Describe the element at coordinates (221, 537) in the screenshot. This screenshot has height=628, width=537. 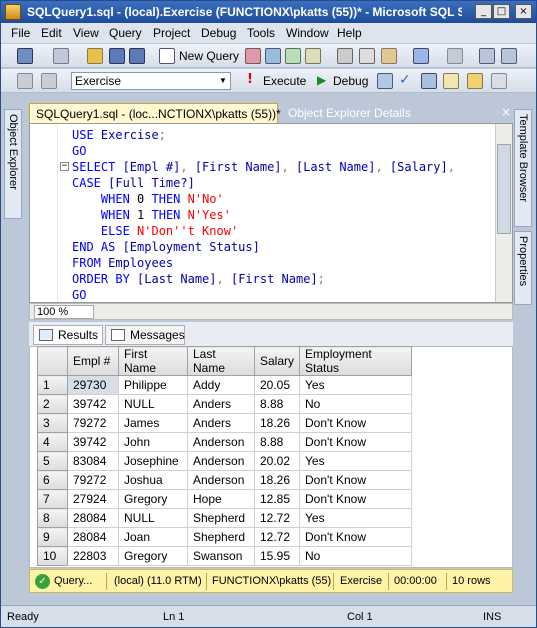
I see `grid-cell: Shepherd` at that location.